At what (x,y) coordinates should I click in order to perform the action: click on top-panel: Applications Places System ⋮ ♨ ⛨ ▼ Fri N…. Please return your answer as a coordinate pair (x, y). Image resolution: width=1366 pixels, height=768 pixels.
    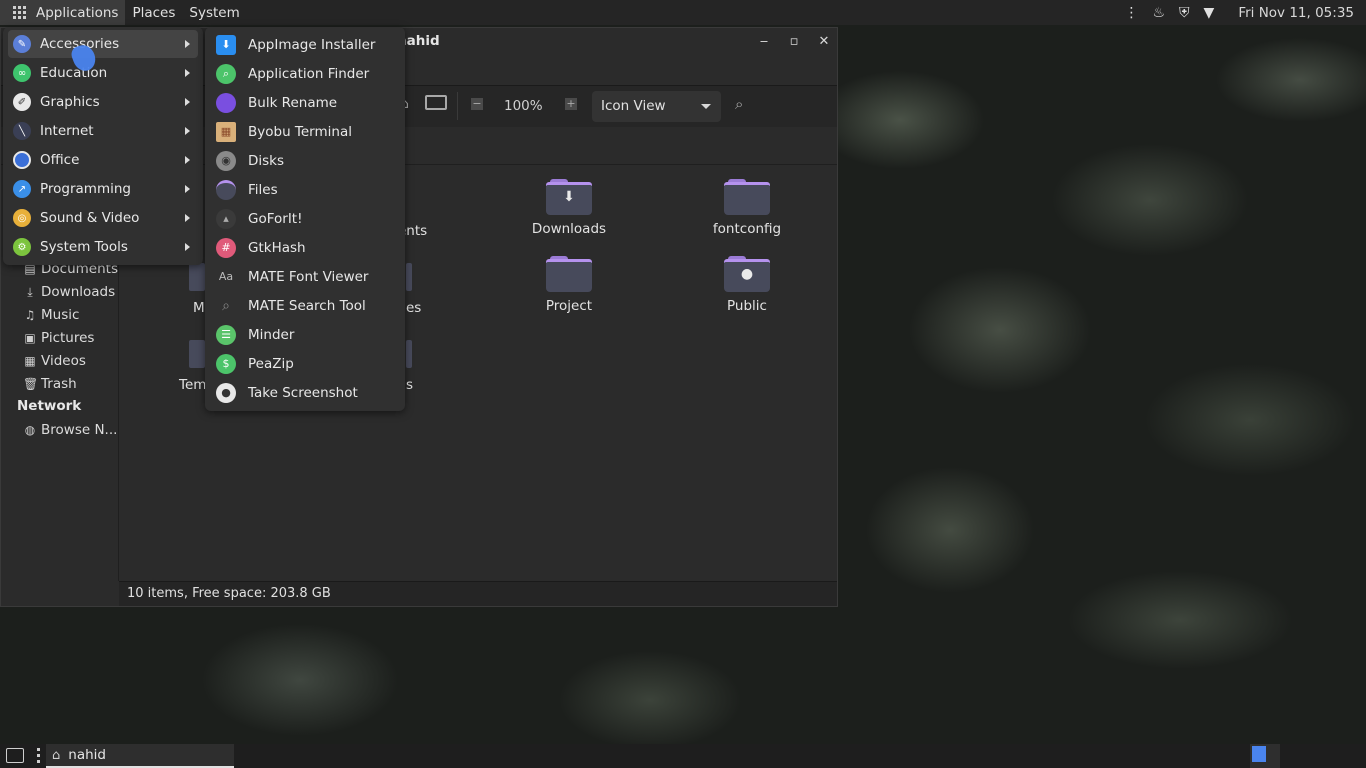
    Looking at the image, I should click on (683, 12).